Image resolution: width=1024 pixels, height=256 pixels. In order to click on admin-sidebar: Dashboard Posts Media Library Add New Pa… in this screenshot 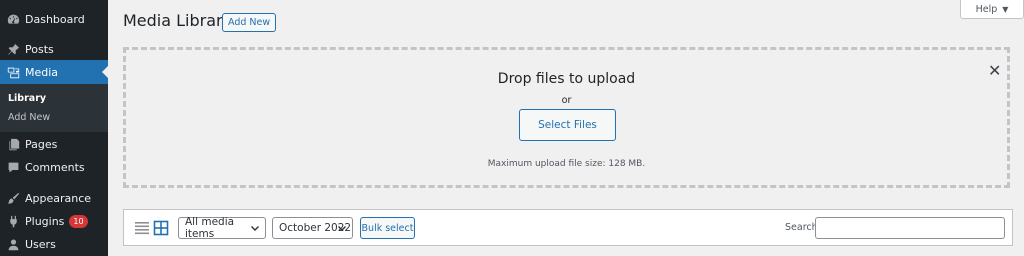, I will do `click(54, 128)`.